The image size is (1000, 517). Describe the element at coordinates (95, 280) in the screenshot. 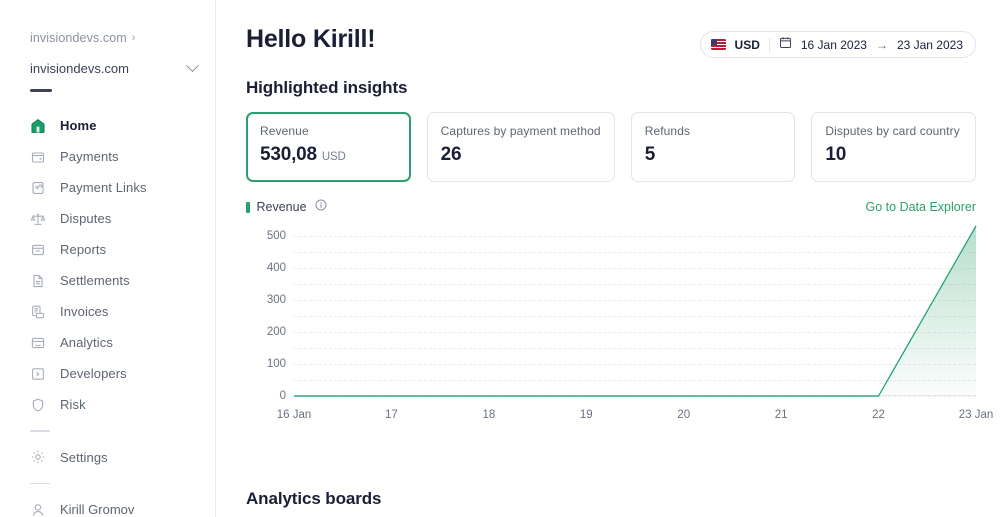

I see `sidebar-item-label: Settlements` at that location.